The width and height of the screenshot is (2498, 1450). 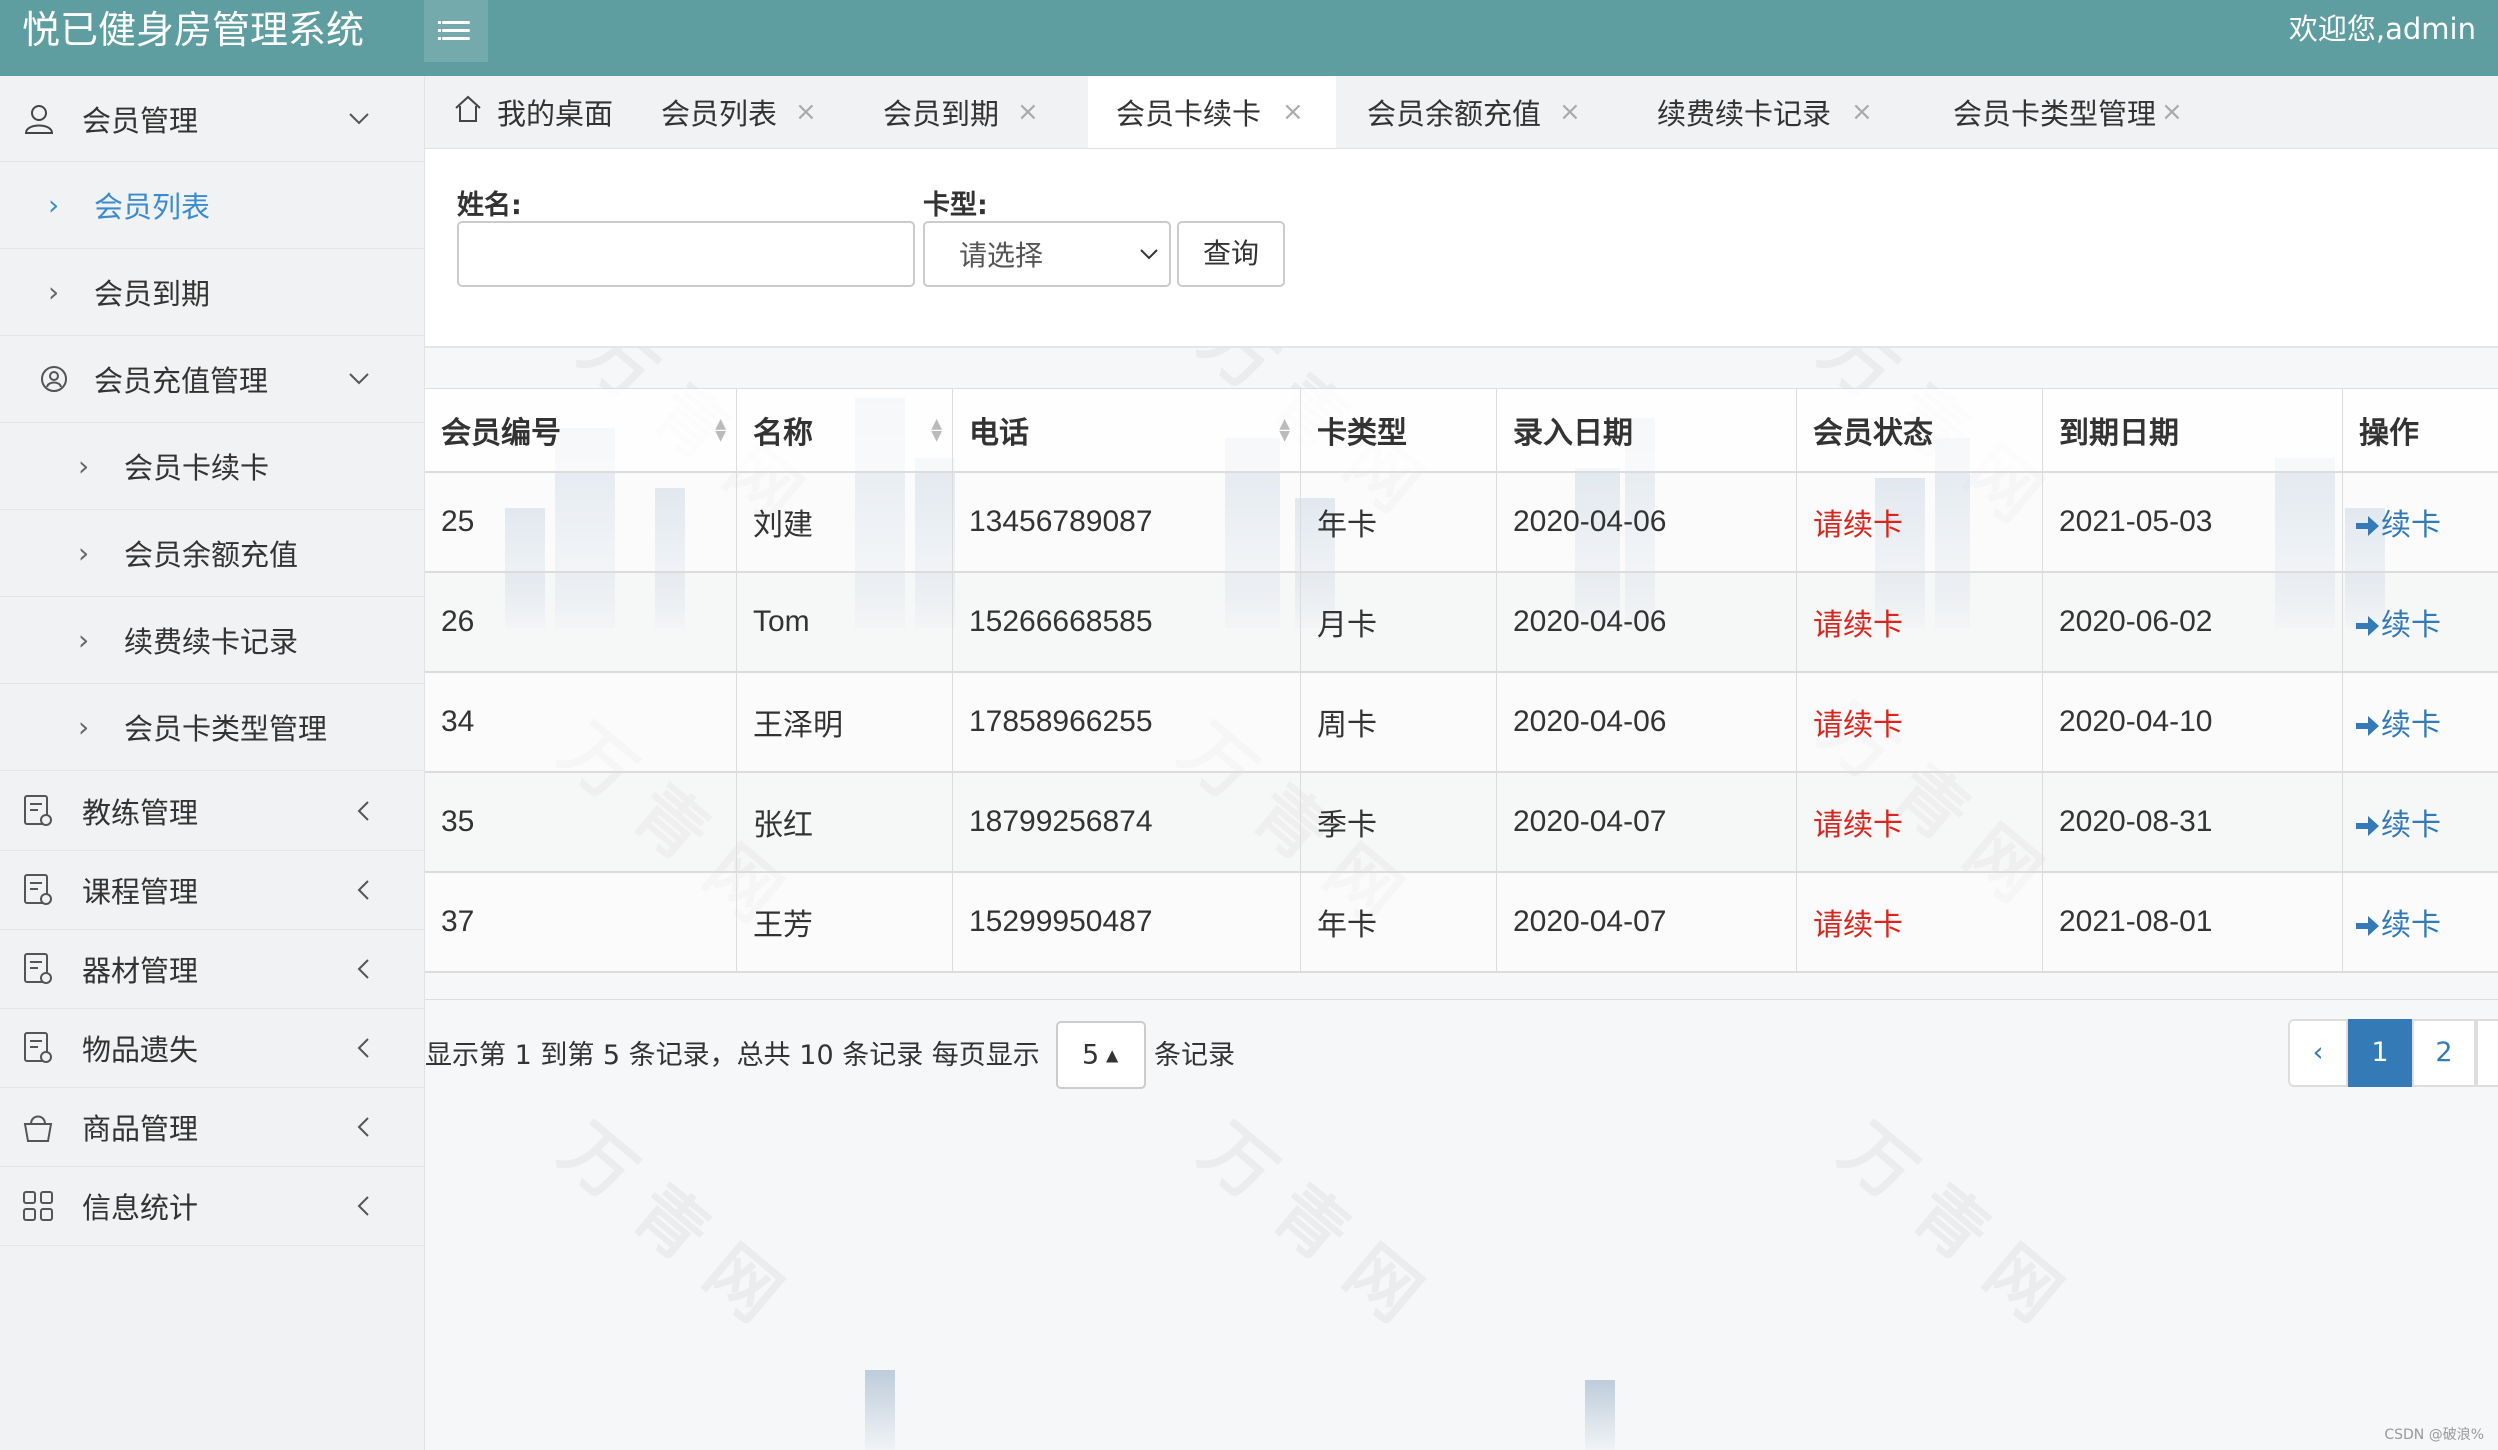 I want to click on query-button: 查询, so click(x=1231, y=254).